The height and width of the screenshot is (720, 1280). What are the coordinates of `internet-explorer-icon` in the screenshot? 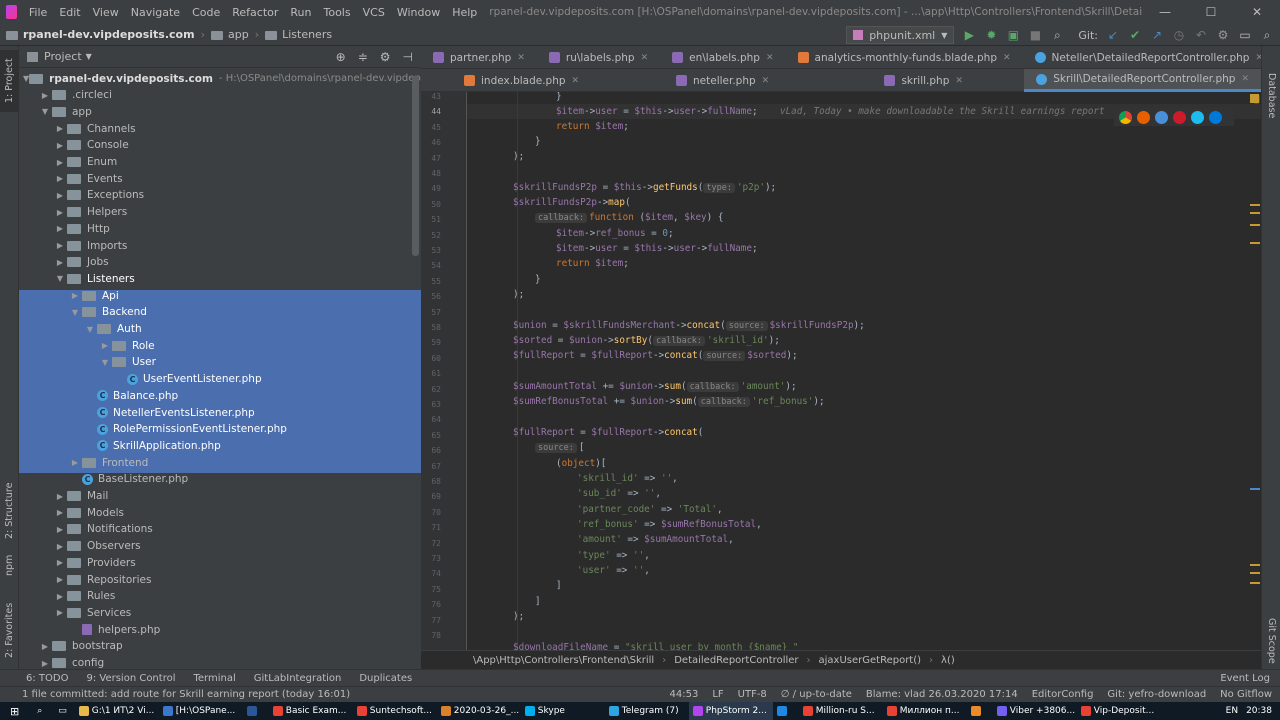 It's located at (1197, 117).